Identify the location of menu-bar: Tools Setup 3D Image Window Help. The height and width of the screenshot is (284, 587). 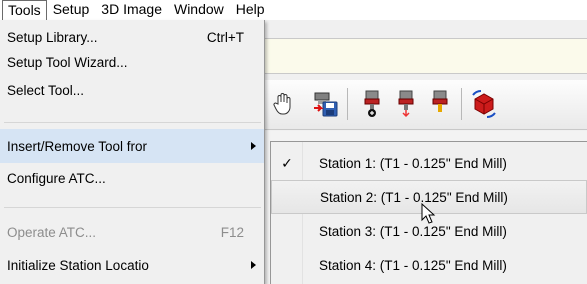
(293, 10).